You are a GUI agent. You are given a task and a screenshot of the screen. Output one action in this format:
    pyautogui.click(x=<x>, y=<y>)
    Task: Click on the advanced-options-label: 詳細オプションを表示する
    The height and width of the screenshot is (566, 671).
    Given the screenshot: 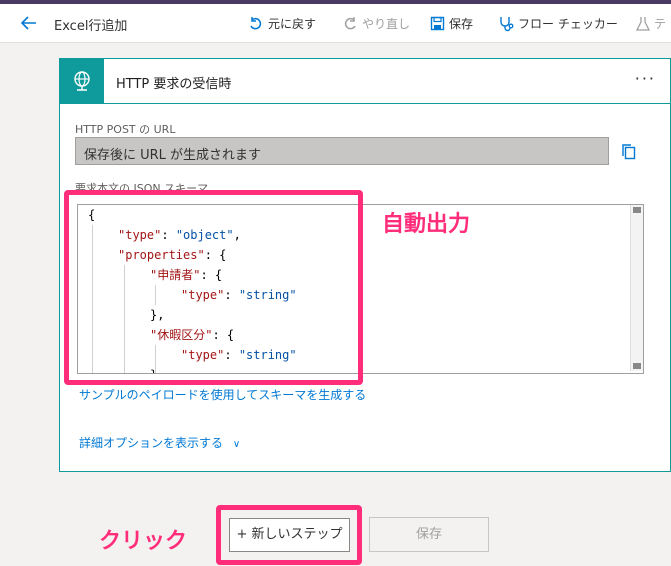 What is the action you would take?
    pyautogui.click(x=151, y=443)
    